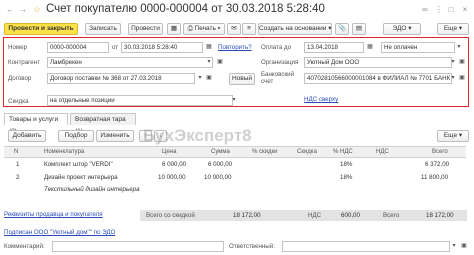 The width and height of the screenshot is (474, 255). Describe the element at coordinates (418, 47) in the screenshot. I see `payment-status-select: Не оплачен` at that location.